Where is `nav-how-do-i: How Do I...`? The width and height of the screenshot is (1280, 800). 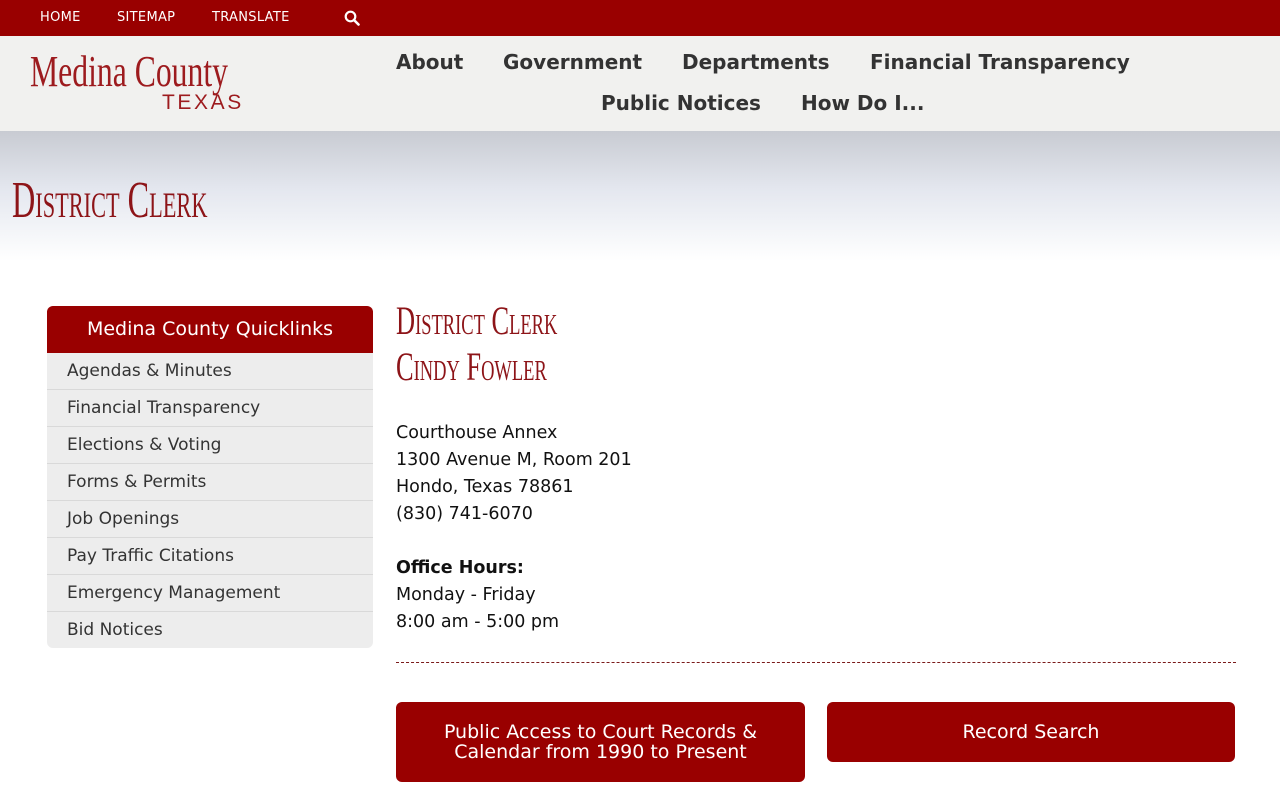 nav-how-do-i: How Do I... is located at coordinates (862, 103).